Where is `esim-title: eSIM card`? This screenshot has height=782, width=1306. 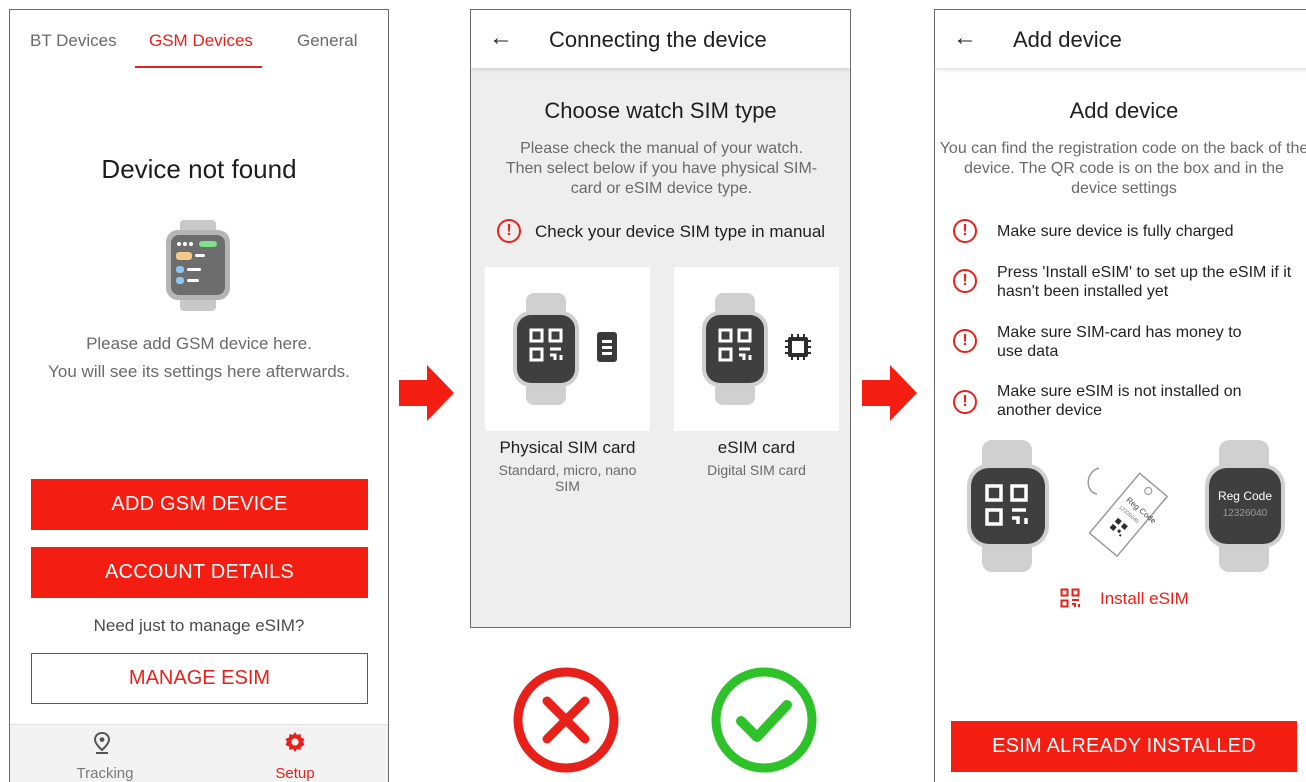
esim-title: eSIM card is located at coordinates (756, 447).